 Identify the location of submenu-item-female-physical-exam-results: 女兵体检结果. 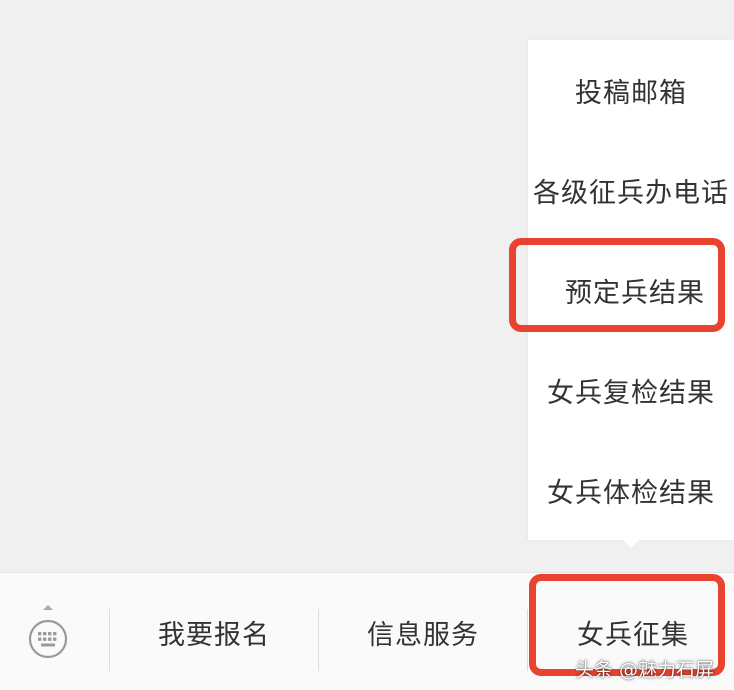
(631, 490).